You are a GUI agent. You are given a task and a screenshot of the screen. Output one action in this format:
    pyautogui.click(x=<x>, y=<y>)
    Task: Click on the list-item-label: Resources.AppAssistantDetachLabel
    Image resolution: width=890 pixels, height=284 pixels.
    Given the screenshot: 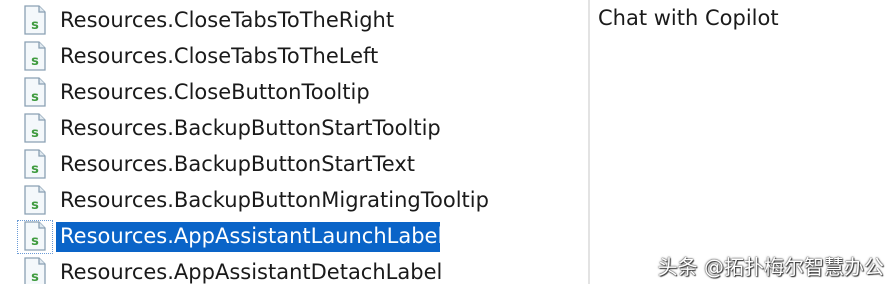 What is the action you would take?
    pyautogui.click(x=251, y=272)
    